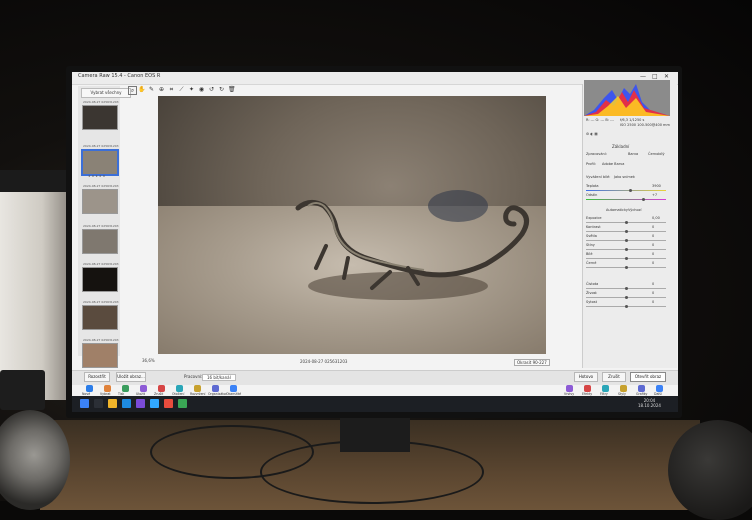 Image resolution: width=752 pixels, height=520 pixels. I want to click on spot-removal-icon: ✦, so click(191, 89).